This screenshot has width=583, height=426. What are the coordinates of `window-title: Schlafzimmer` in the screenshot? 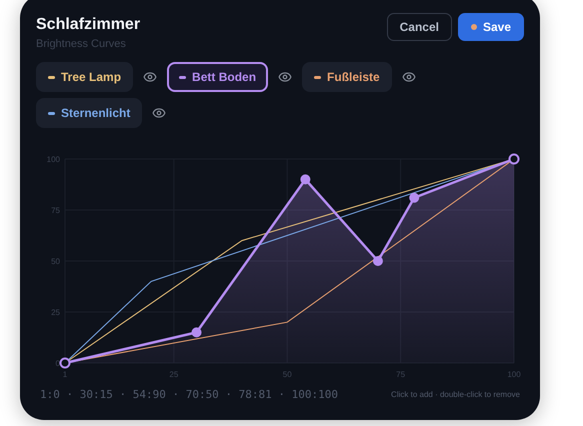 It's located at (88, 25).